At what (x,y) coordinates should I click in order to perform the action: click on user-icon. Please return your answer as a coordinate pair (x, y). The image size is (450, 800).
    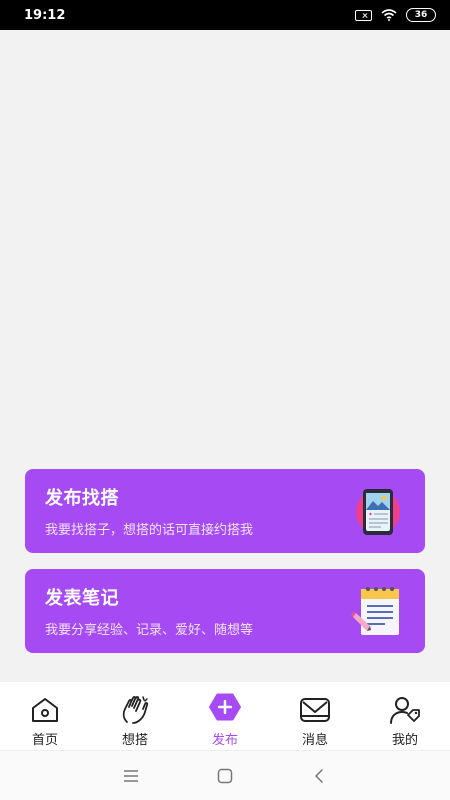
    Looking at the image, I should click on (405, 710).